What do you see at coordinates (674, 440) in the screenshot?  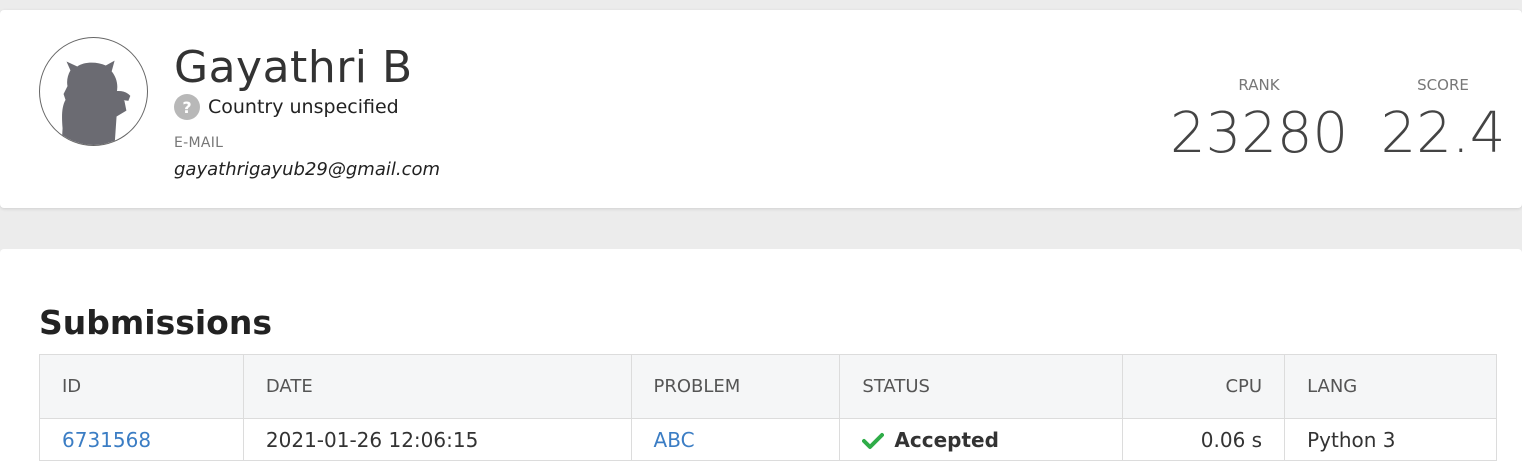 I see `problem-link: ABC` at bounding box center [674, 440].